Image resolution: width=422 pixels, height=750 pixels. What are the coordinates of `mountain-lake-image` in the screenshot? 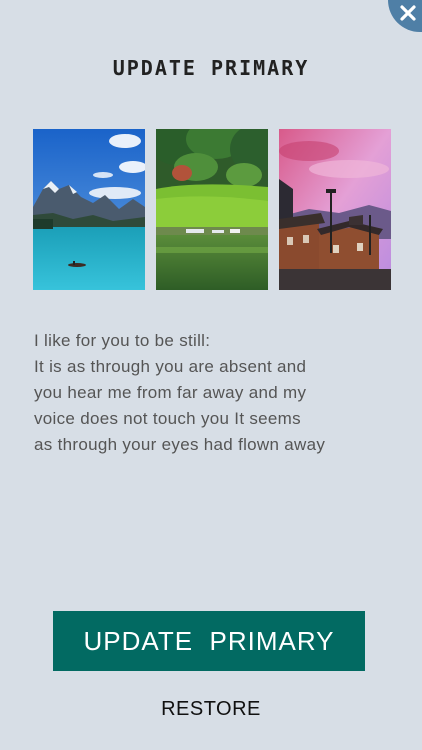 It's located at (89, 209).